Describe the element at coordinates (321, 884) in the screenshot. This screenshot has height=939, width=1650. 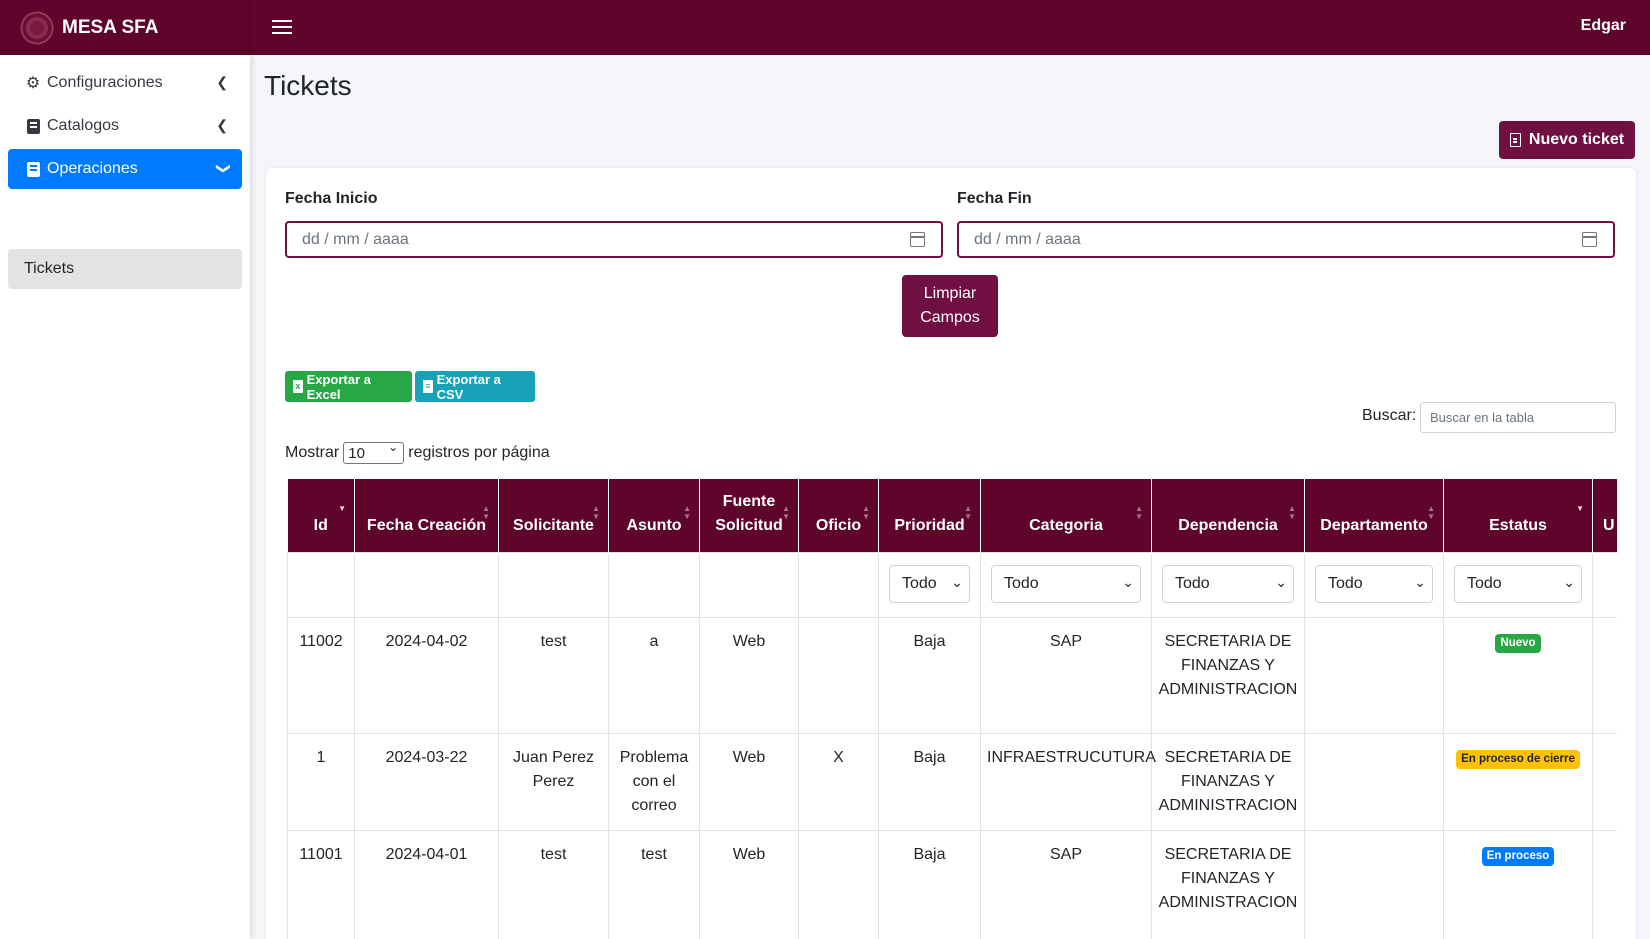
I see `cell-id: 11001` at that location.